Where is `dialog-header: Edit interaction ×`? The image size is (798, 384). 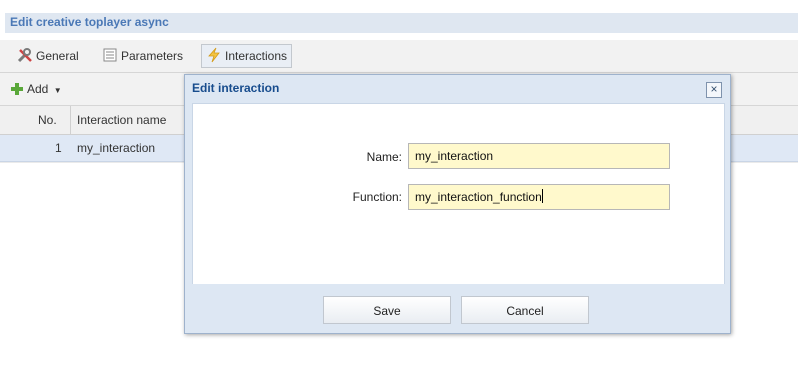
dialog-header: Edit interaction × is located at coordinates (457, 88).